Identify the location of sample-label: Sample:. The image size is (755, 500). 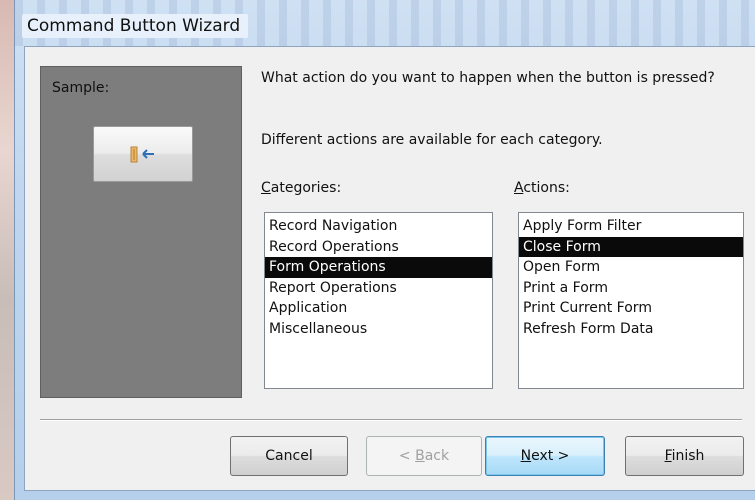
(81, 88).